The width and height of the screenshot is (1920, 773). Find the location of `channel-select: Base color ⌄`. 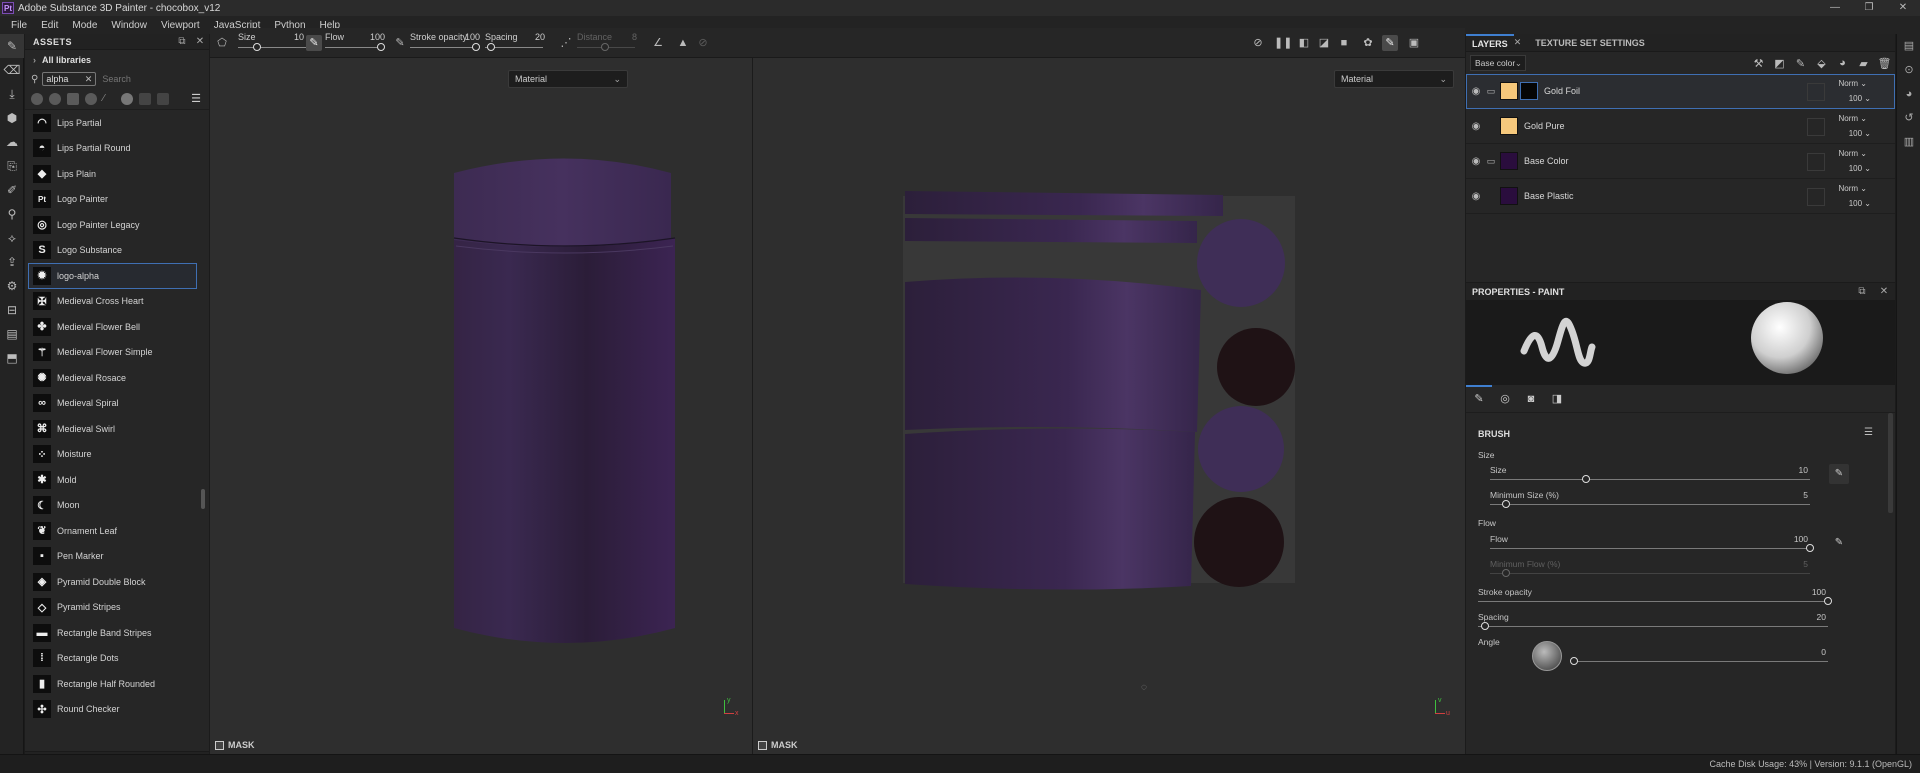

channel-select: Base color ⌄ is located at coordinates (1498, 63).